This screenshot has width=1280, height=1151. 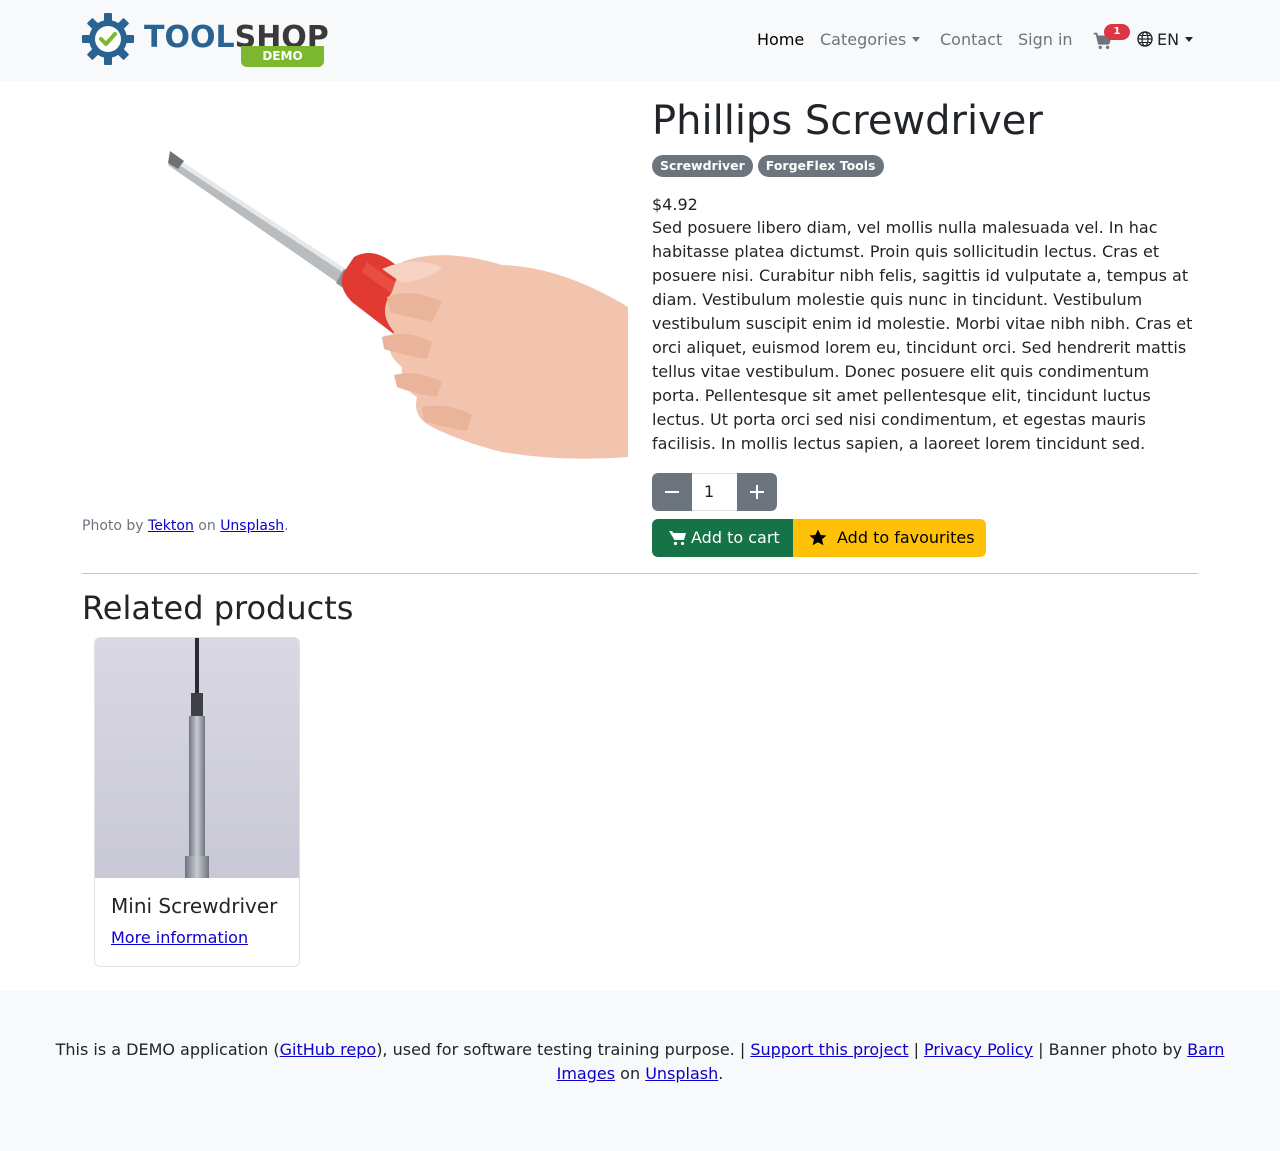 I want to click on support-project-link: Support this project, so click(x=829, y=1049).